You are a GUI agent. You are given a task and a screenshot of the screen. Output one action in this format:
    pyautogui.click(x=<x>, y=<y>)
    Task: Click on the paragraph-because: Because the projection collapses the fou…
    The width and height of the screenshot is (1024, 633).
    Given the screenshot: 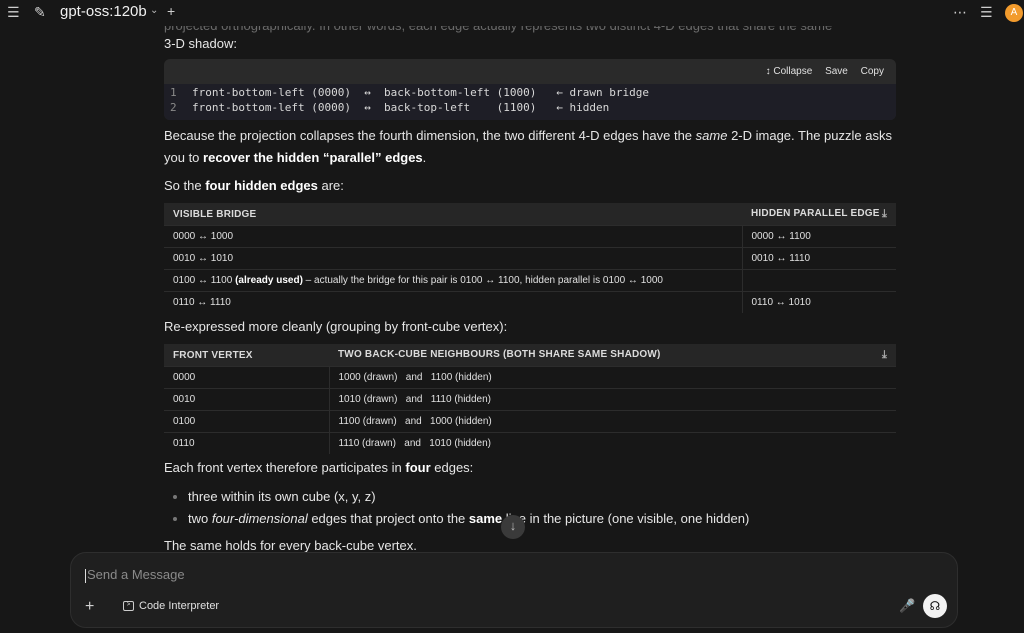 What is the action you would take?
    pyautogui.click(x=528, y=146)
    